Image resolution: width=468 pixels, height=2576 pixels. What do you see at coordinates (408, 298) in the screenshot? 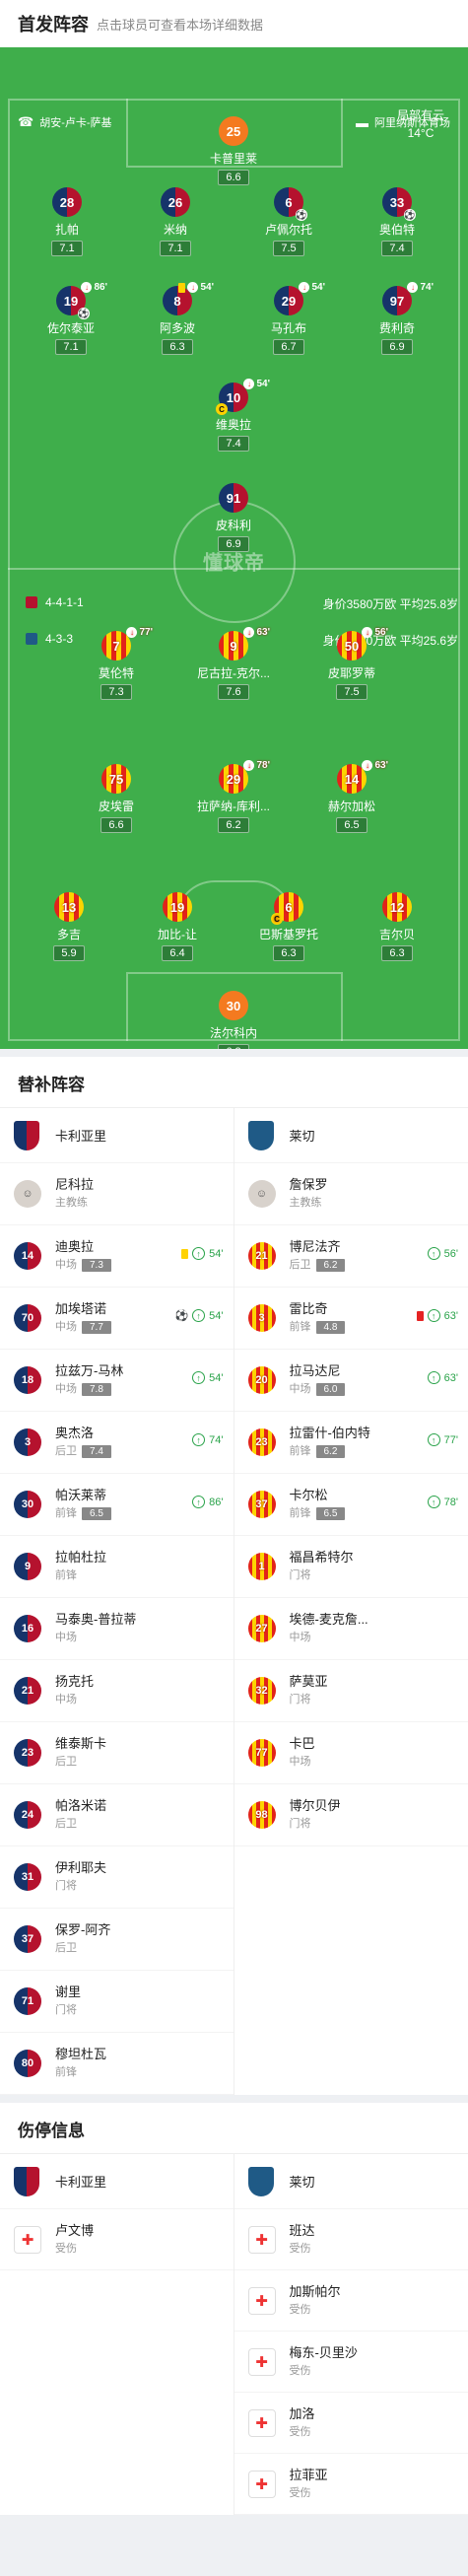
I see `shirt-icon: 97 ↓ 74'` at bounding box center [408, 298].